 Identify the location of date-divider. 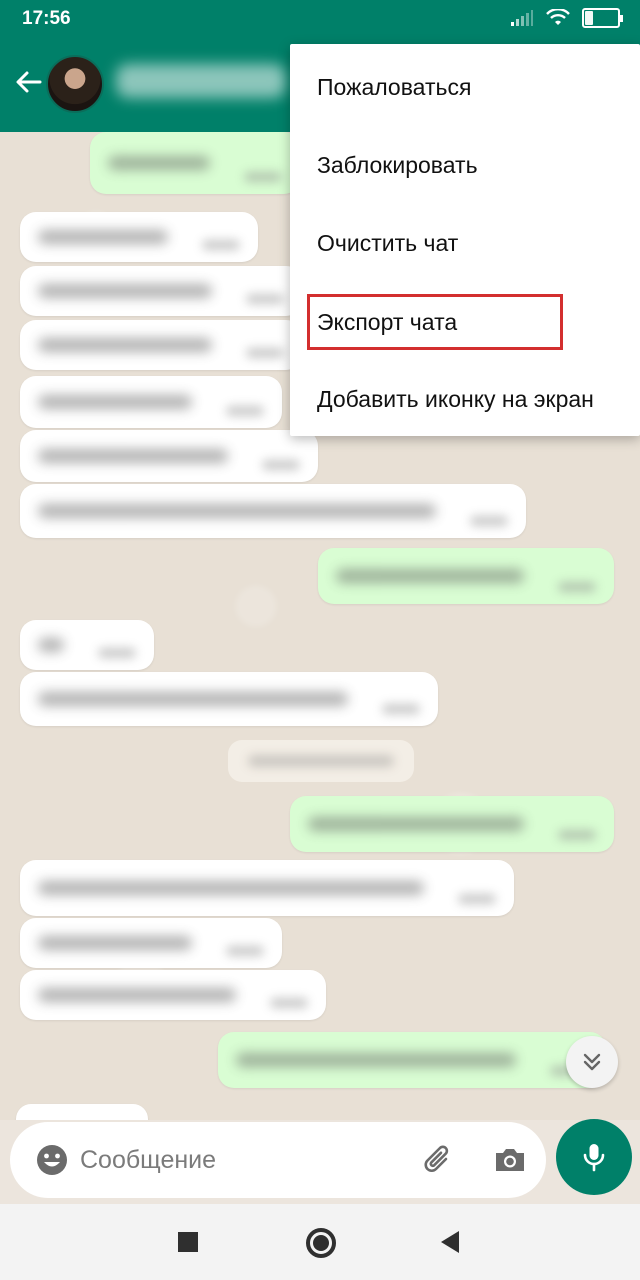
(321, 761).